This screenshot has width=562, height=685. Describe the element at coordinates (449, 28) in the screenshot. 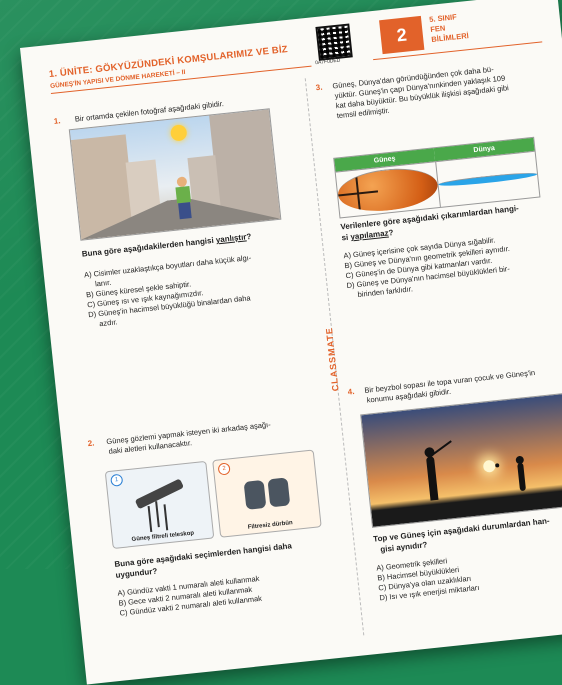

I see `grade-subject: 5. SINIF FEN BİLİMLERİ` at that location.